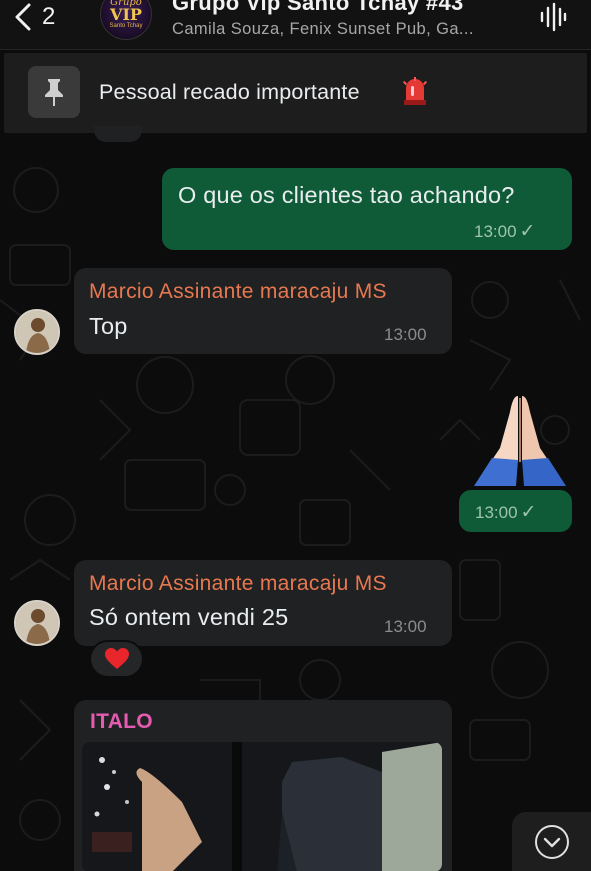  Describe the element at coordinates (520, 438) in the screenshot. I see `praying-hands-emoji` at that location.